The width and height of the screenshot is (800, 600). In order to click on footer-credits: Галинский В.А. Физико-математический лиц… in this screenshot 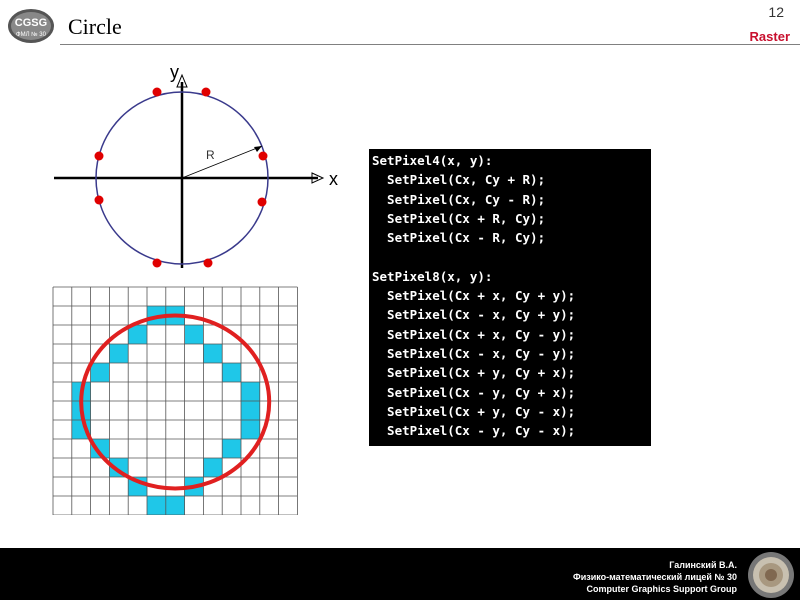, I will do `click(655, 577)`.